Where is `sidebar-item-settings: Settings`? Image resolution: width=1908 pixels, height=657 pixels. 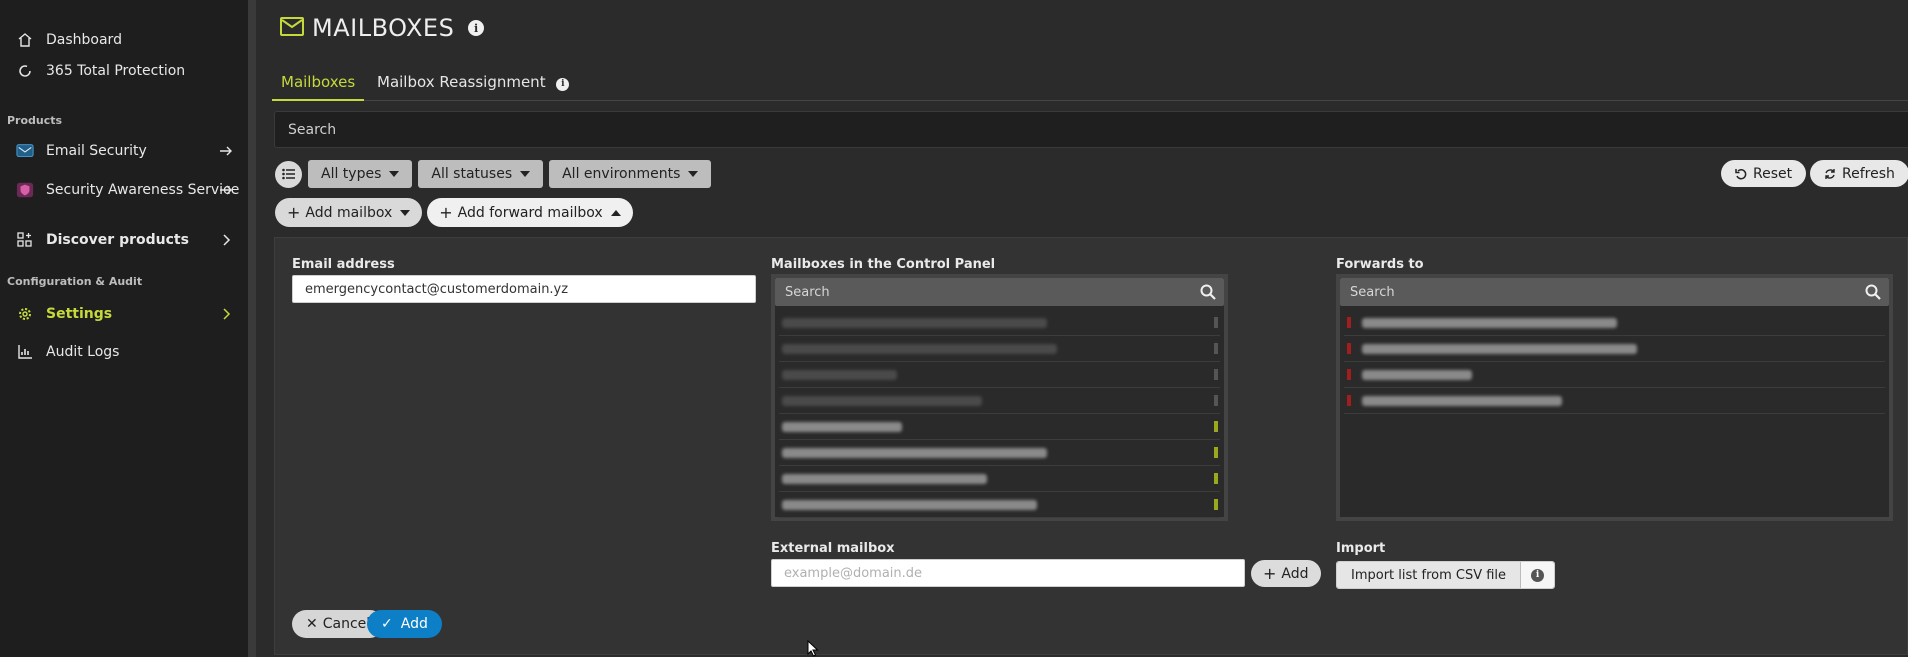 sidebar-item-settings: Settings is located at coordinates (124, 314).